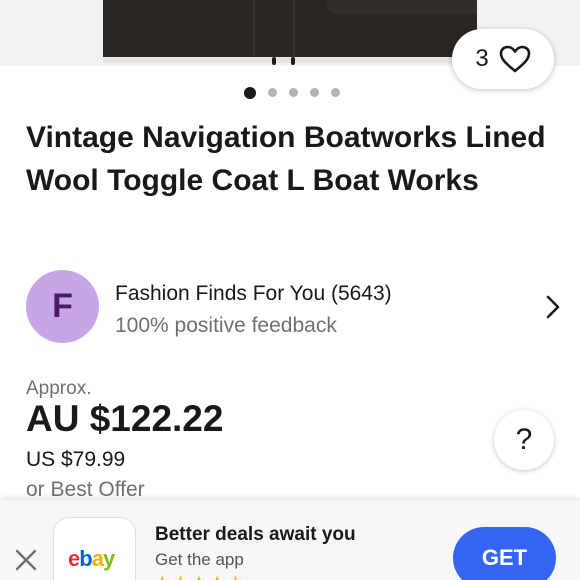  I want to click on close-icon, so click(26, 562).